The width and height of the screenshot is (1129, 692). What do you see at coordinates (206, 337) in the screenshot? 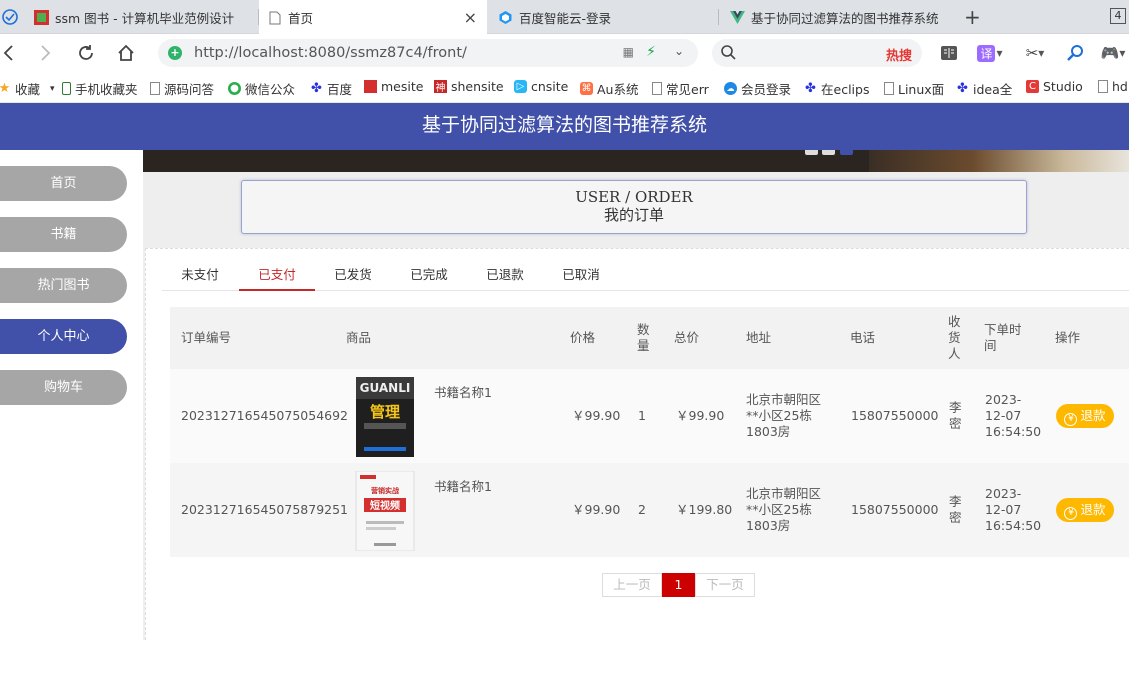
I see `header-order-no: 订单编号` at bounding box center [206, 337].